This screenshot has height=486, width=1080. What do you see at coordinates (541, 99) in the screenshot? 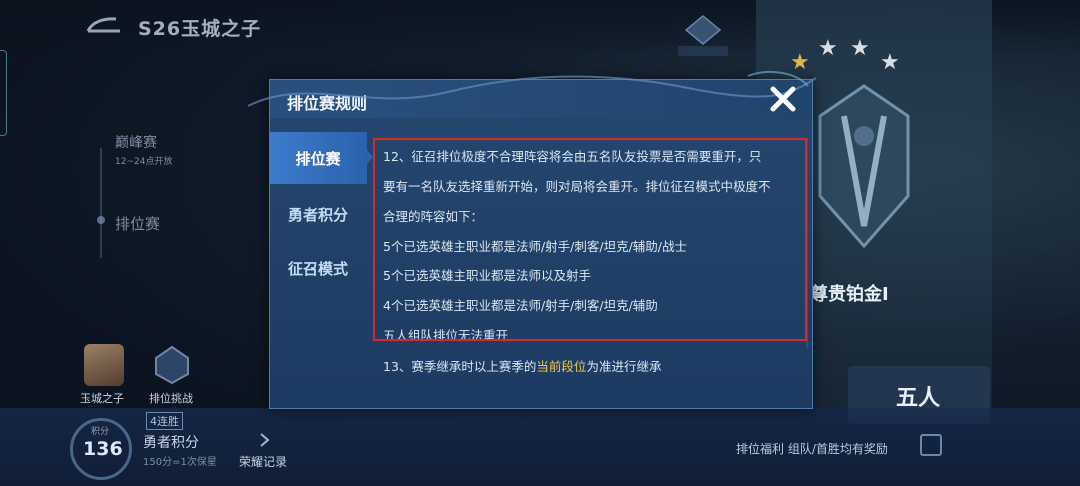
I see `modal-header: 排位赛规则` at bounding box center [541, 99].